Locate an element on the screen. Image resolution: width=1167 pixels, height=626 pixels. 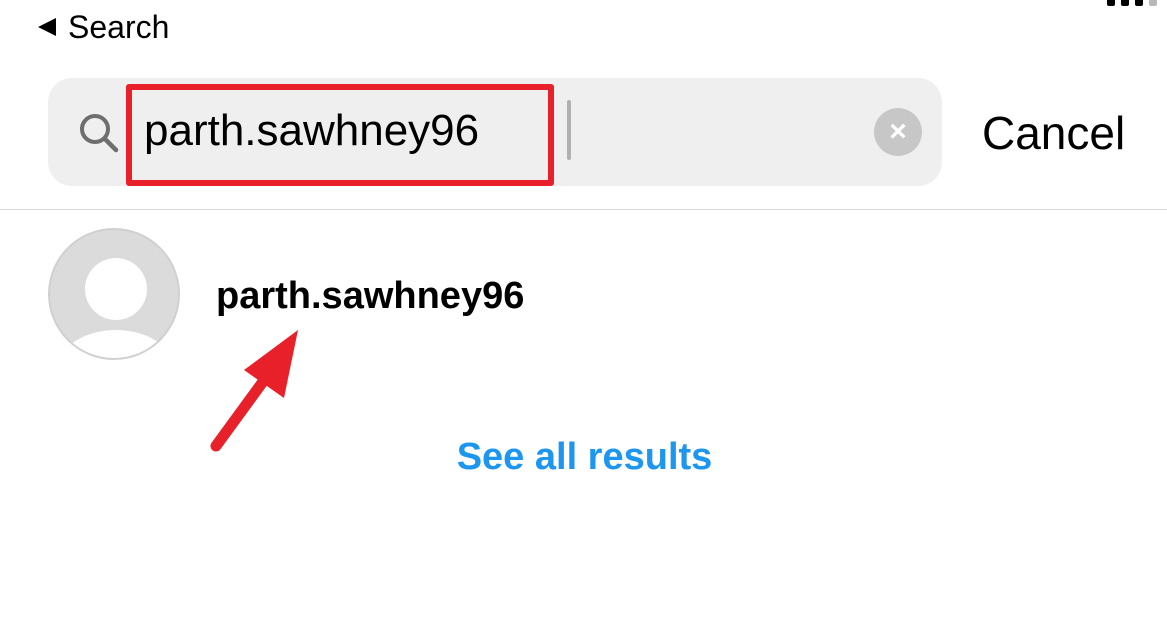
search-field: × is located at coordinates (495, 132).